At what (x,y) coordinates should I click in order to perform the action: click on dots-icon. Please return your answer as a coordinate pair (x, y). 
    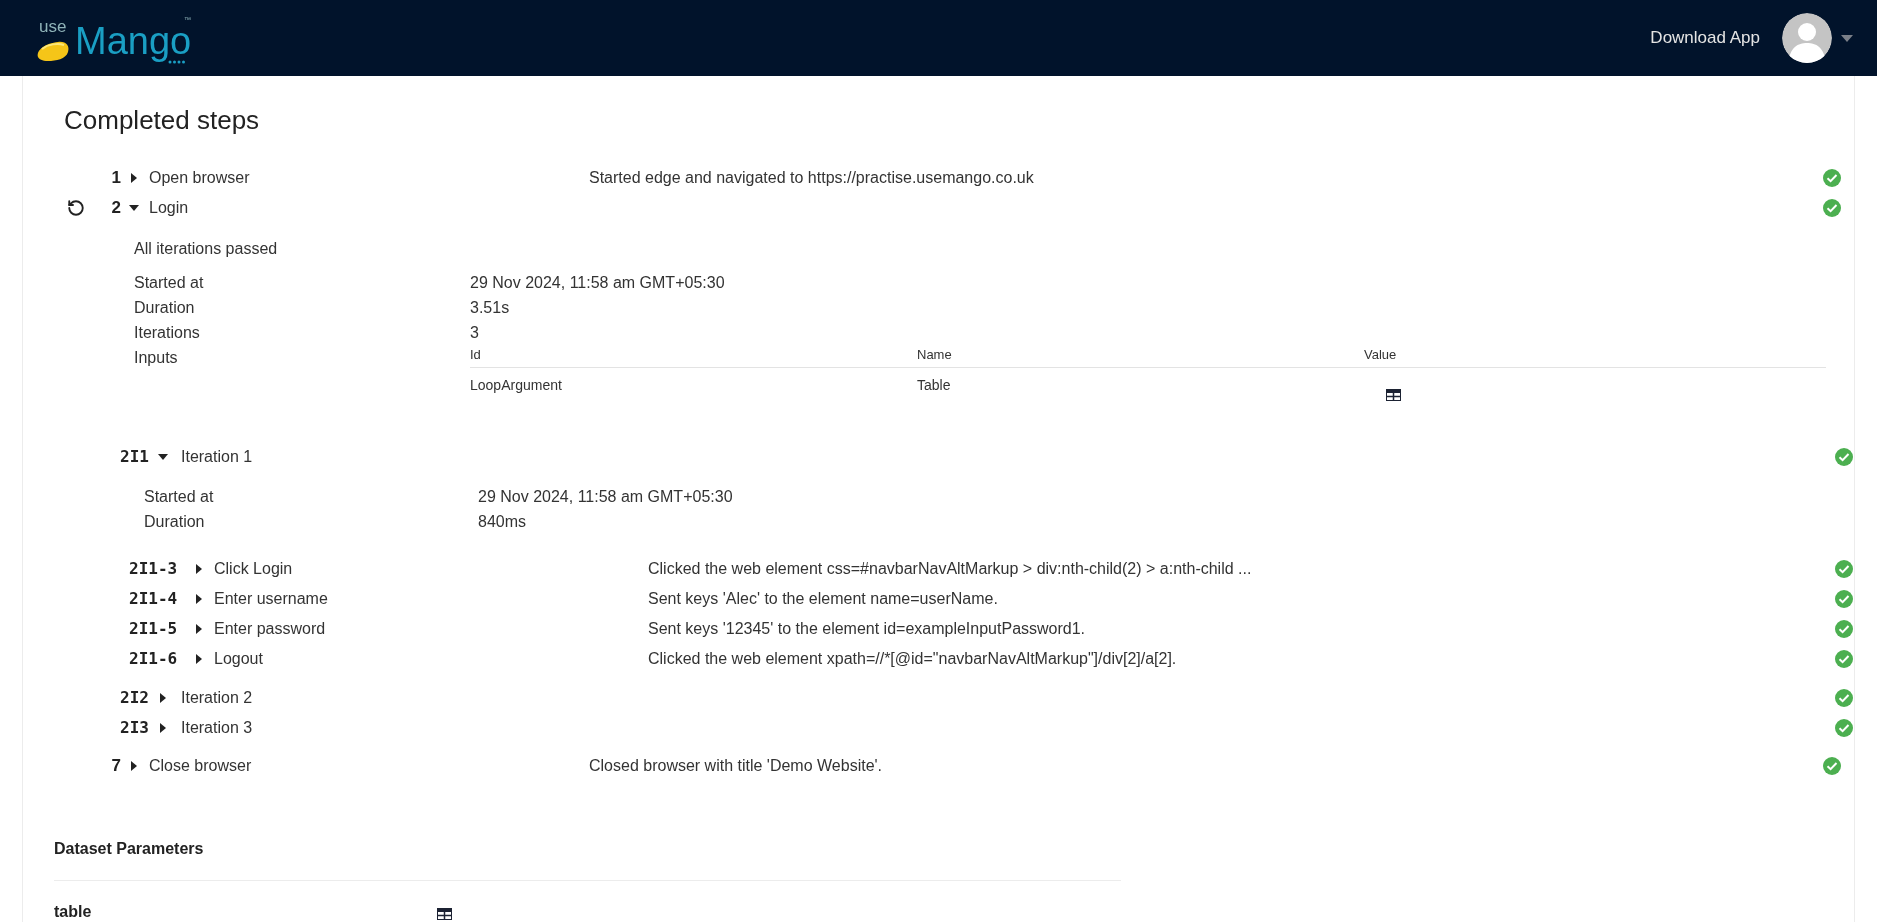
    Looking at the image, I should click on (177, 62).